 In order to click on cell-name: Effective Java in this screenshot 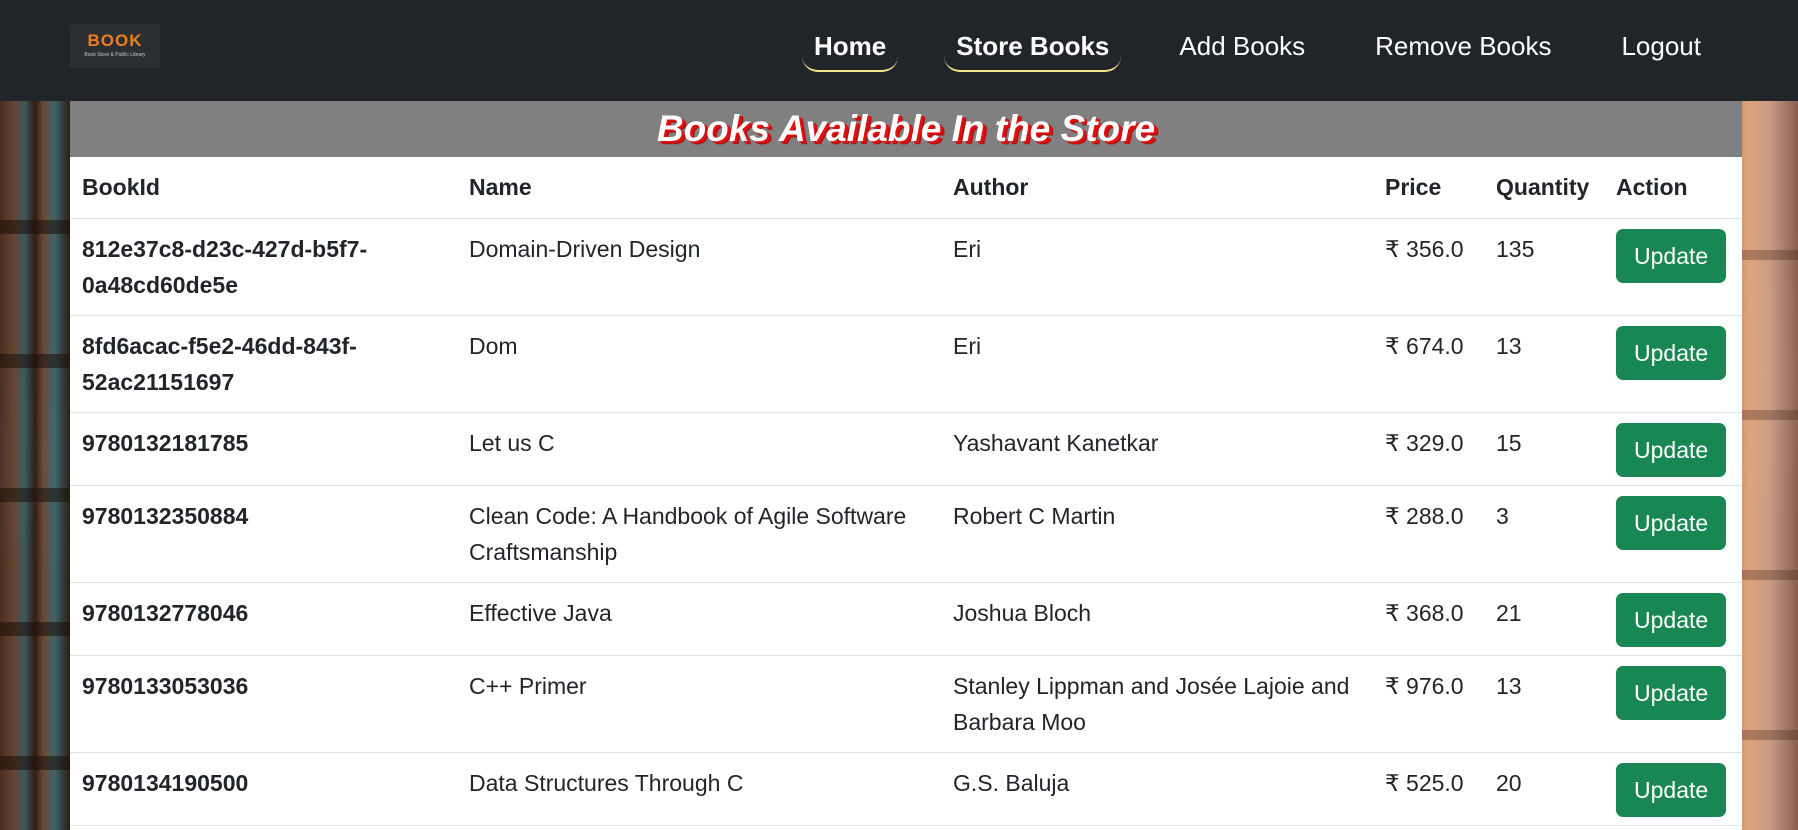, I will do `click(699, 619)`.